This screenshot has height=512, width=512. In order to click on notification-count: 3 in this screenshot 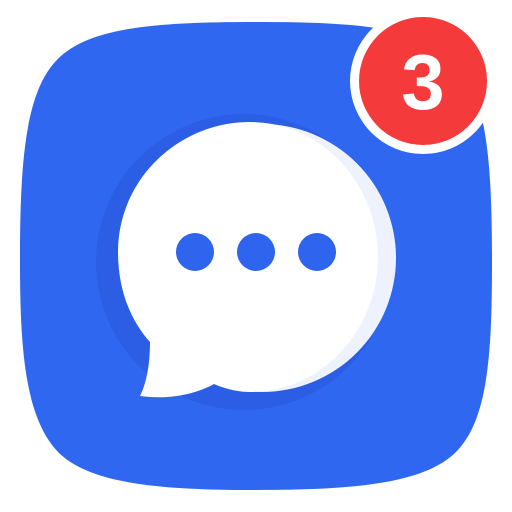, I will do `click(423, 82)`.